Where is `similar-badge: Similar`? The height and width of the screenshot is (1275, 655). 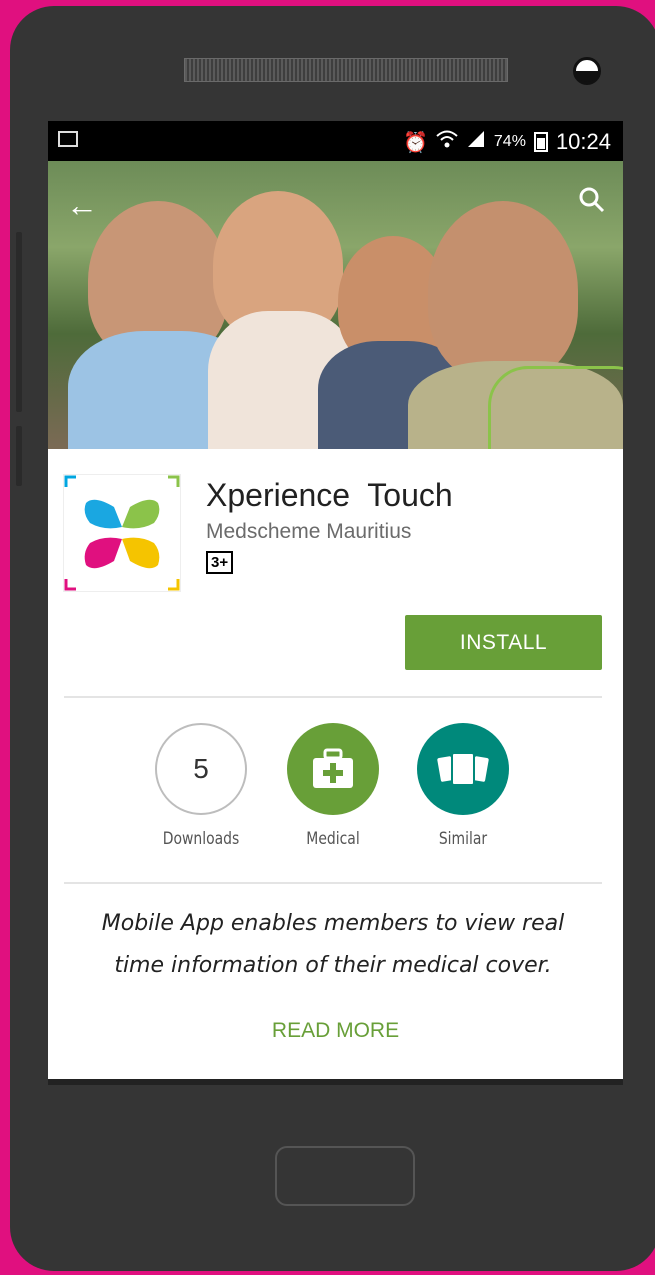 similar-badge: Similar is located at coordinates (463, 786).